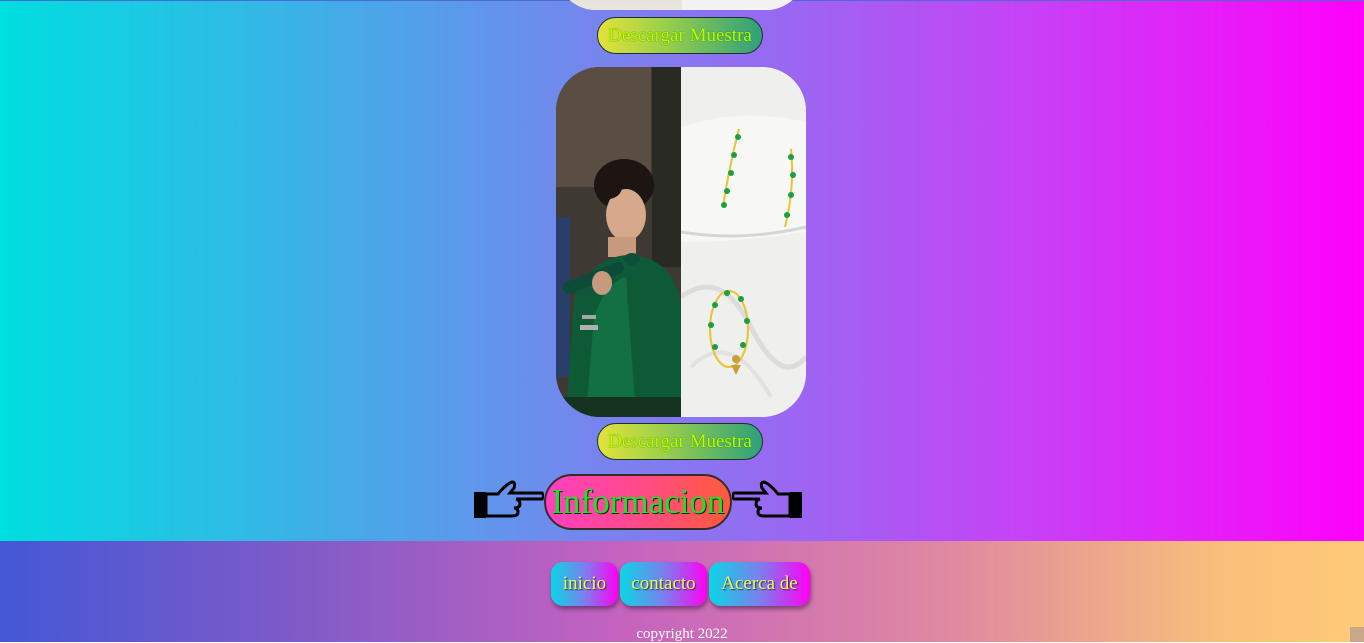 This screenshot has height=643, width=1364. What do you see at coordinates (663, 584) in the screenshot?
I see `nav-contacto-button: contacto` at bounding box center [663, 584].